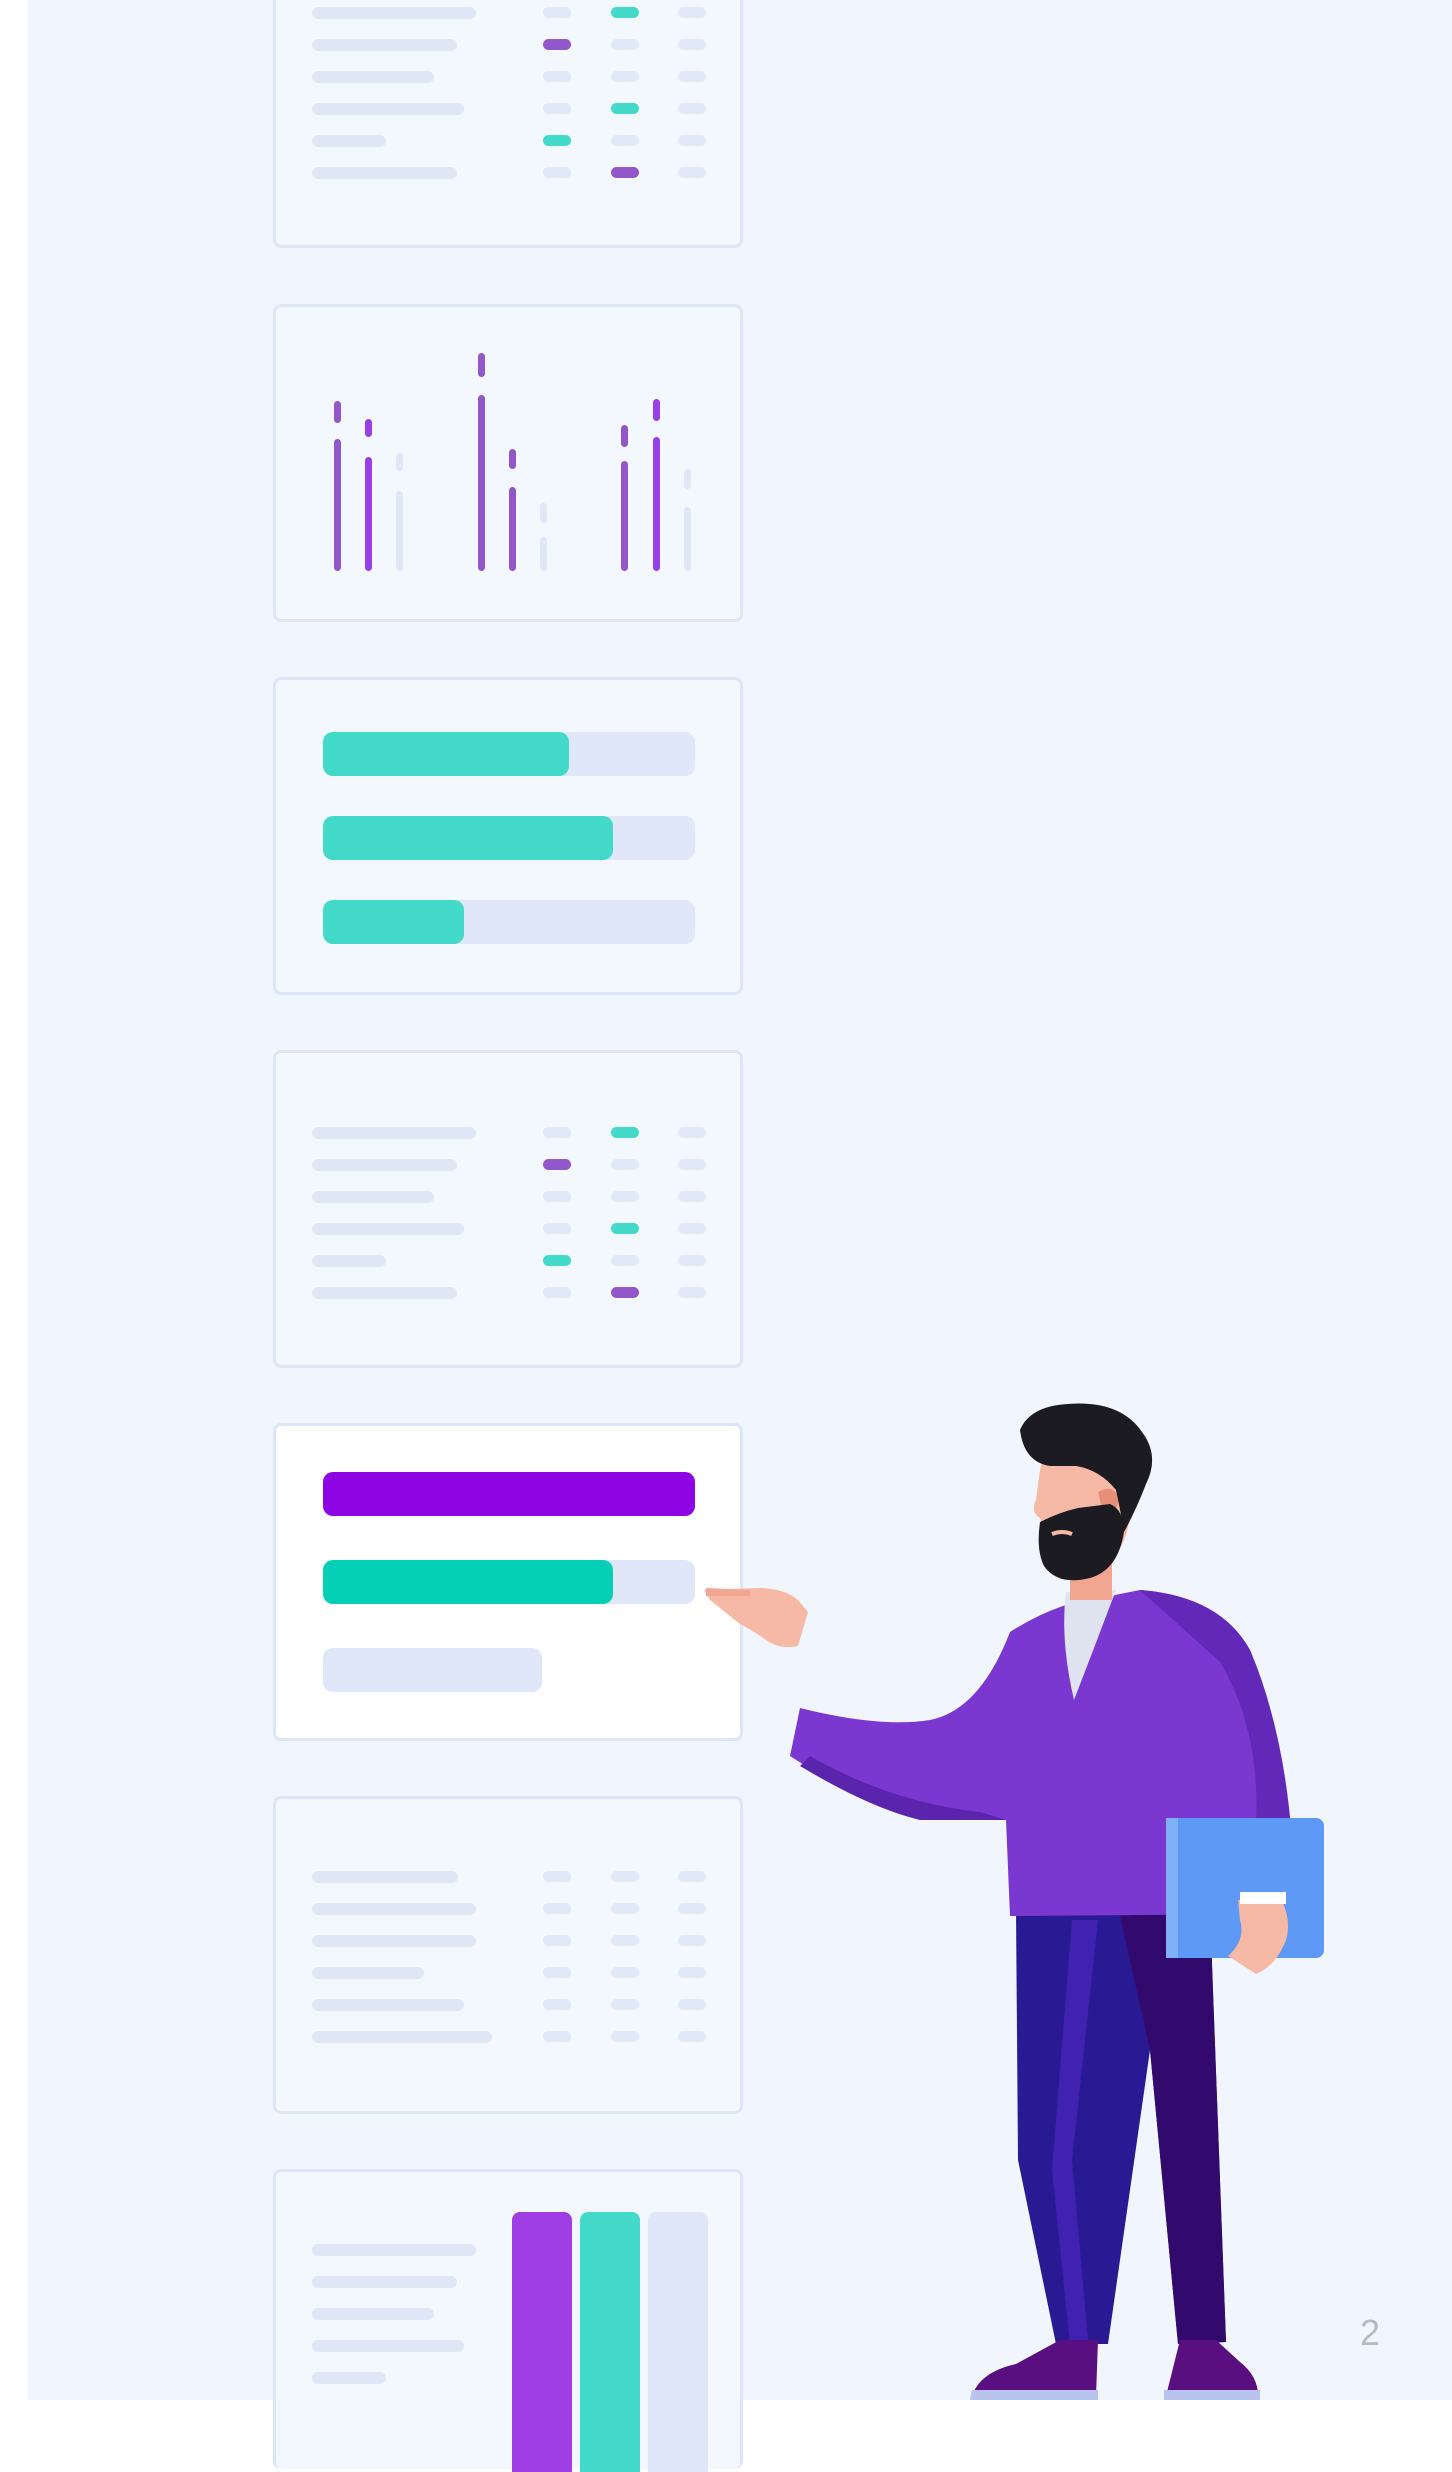  Describe the element at coordinates (542, 2342) in the screenshot. I see `column-bar` at that location.